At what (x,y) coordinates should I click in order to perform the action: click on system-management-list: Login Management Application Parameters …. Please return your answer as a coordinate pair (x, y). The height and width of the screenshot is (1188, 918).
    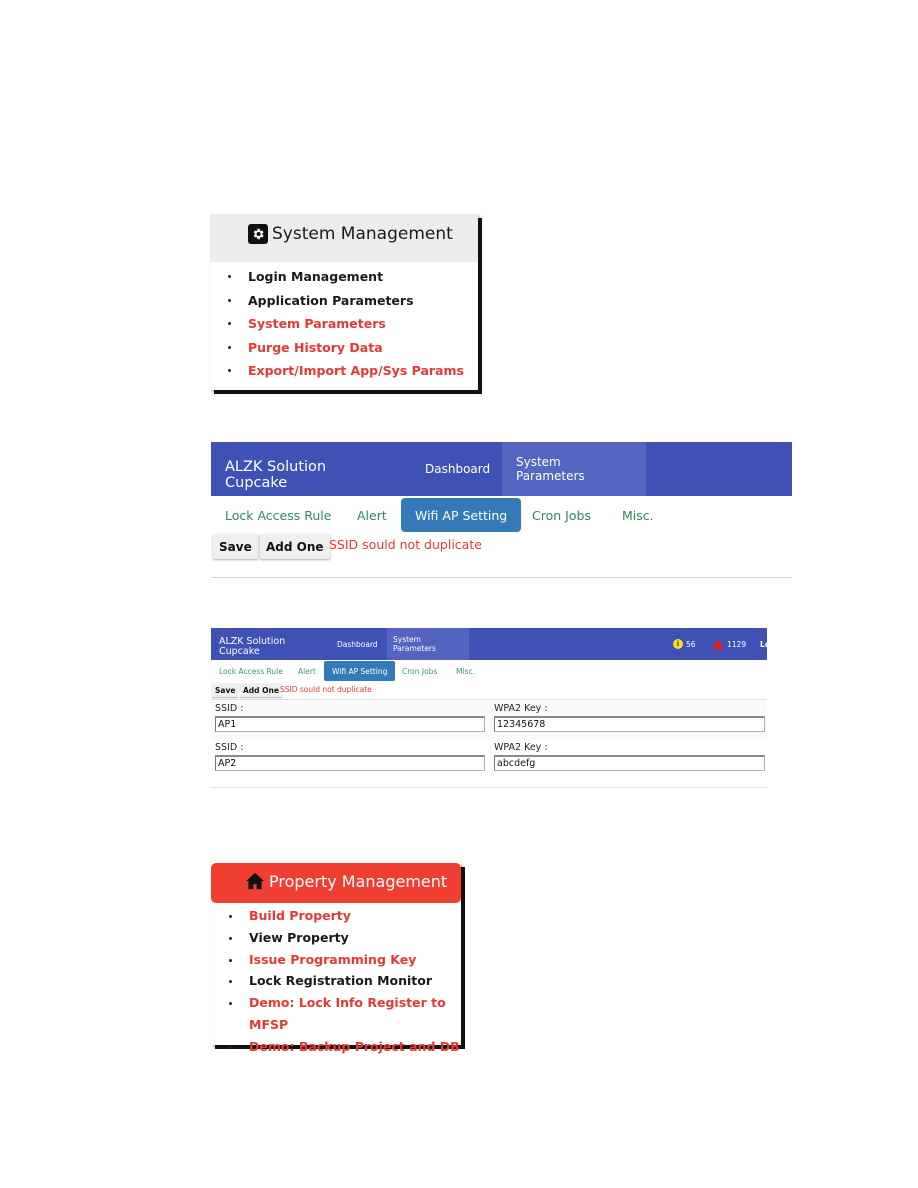
    Looking at the image, I should click on (344, 322).